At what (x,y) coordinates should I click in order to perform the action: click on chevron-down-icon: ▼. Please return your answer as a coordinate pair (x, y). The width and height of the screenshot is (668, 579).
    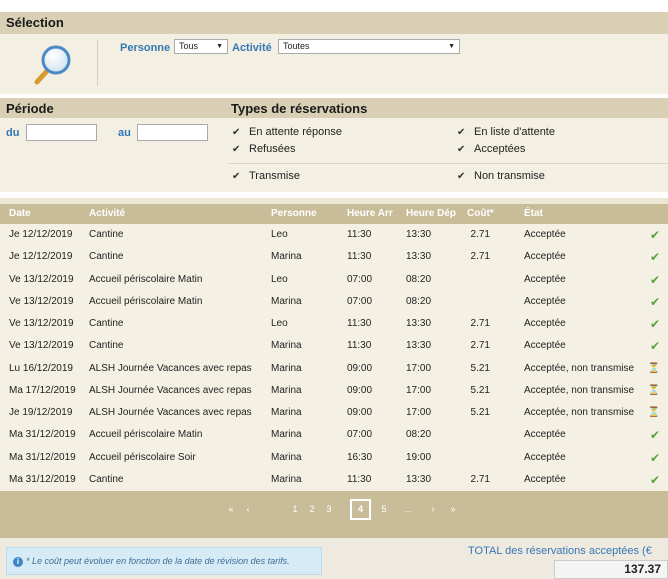
    Looking at the image, I should click on (219, 46).